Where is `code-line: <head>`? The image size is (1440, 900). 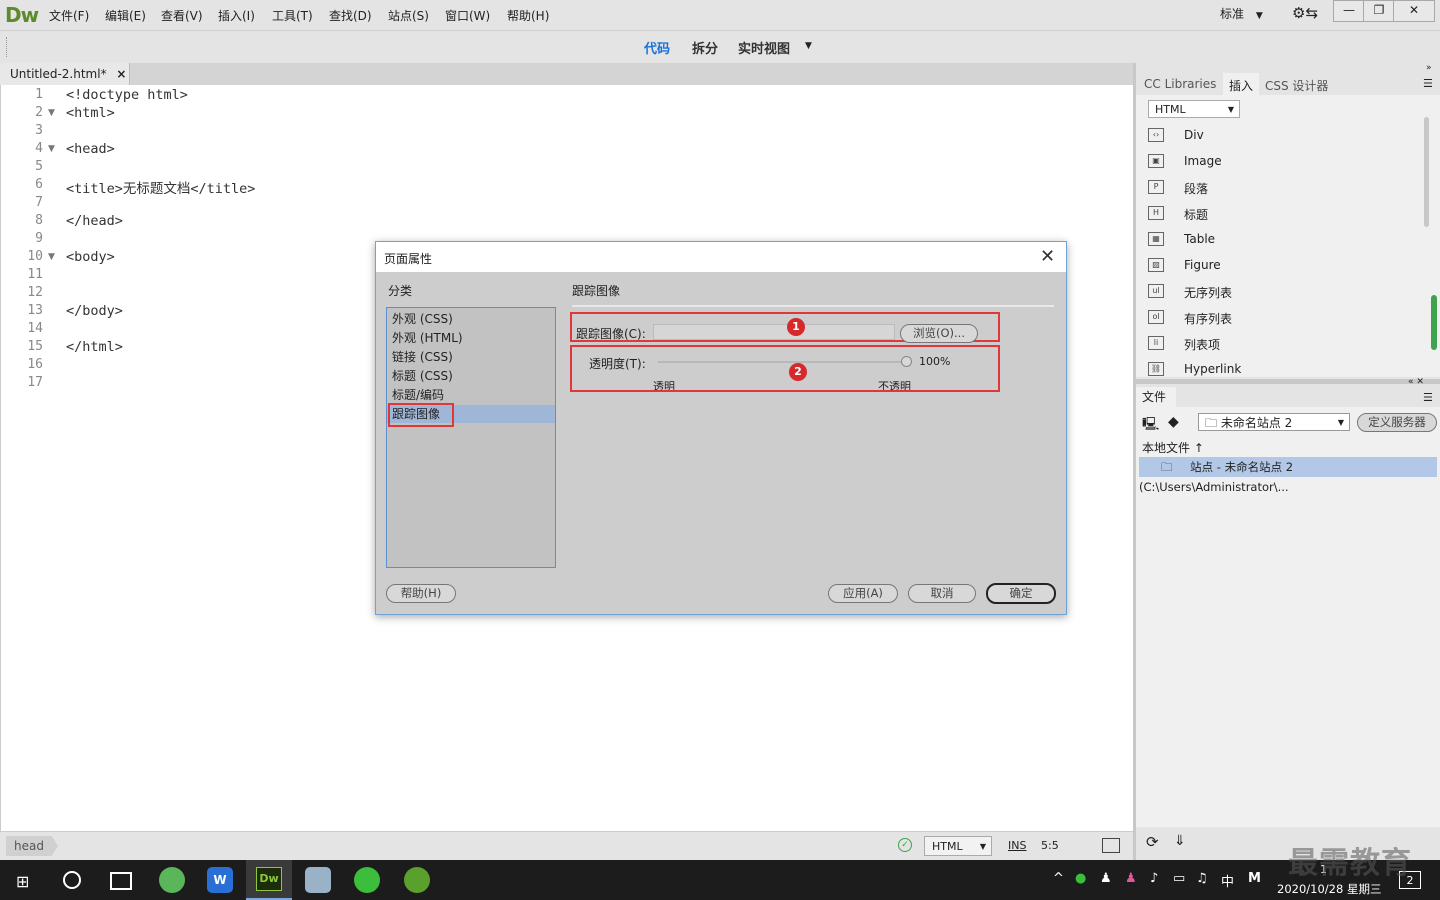 code-line: <head> is located at coordinates (90, 149).